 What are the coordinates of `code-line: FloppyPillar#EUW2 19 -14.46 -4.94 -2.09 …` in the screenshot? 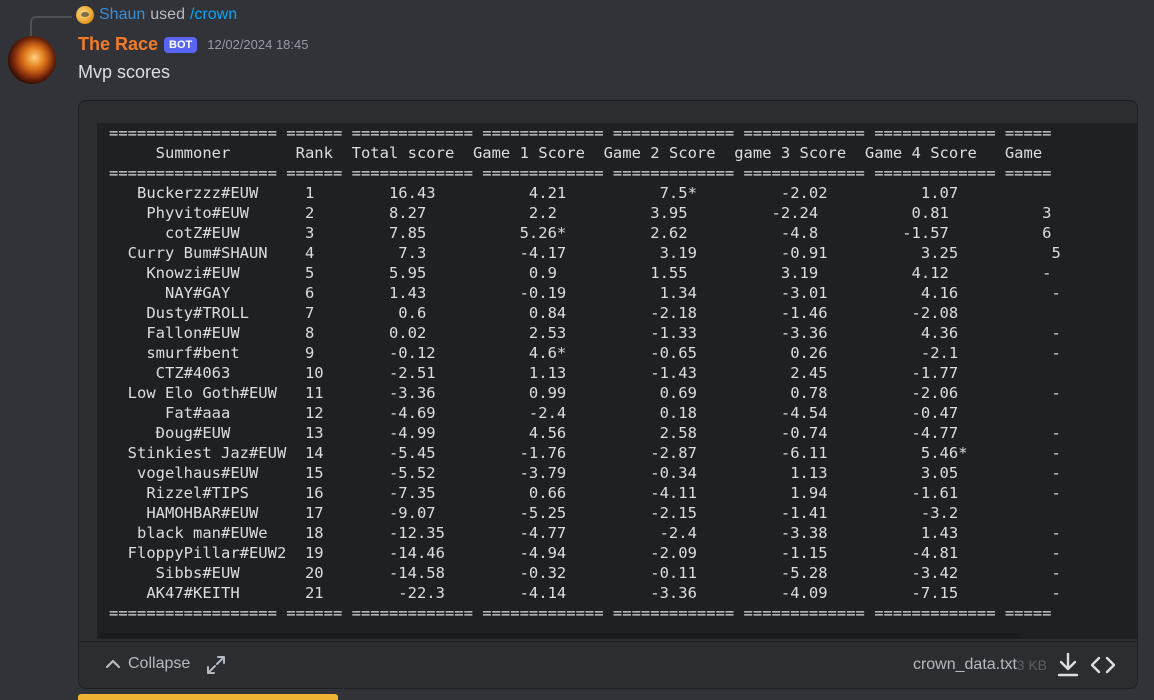 It's located at (585, 553).